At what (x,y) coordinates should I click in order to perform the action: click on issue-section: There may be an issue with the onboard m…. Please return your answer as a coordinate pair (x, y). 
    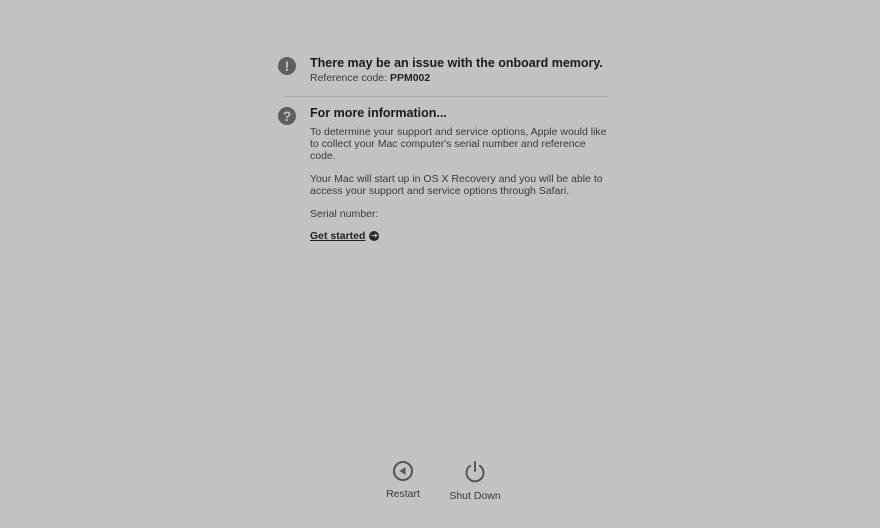
    Looking at the image, I should click on (460, 70).